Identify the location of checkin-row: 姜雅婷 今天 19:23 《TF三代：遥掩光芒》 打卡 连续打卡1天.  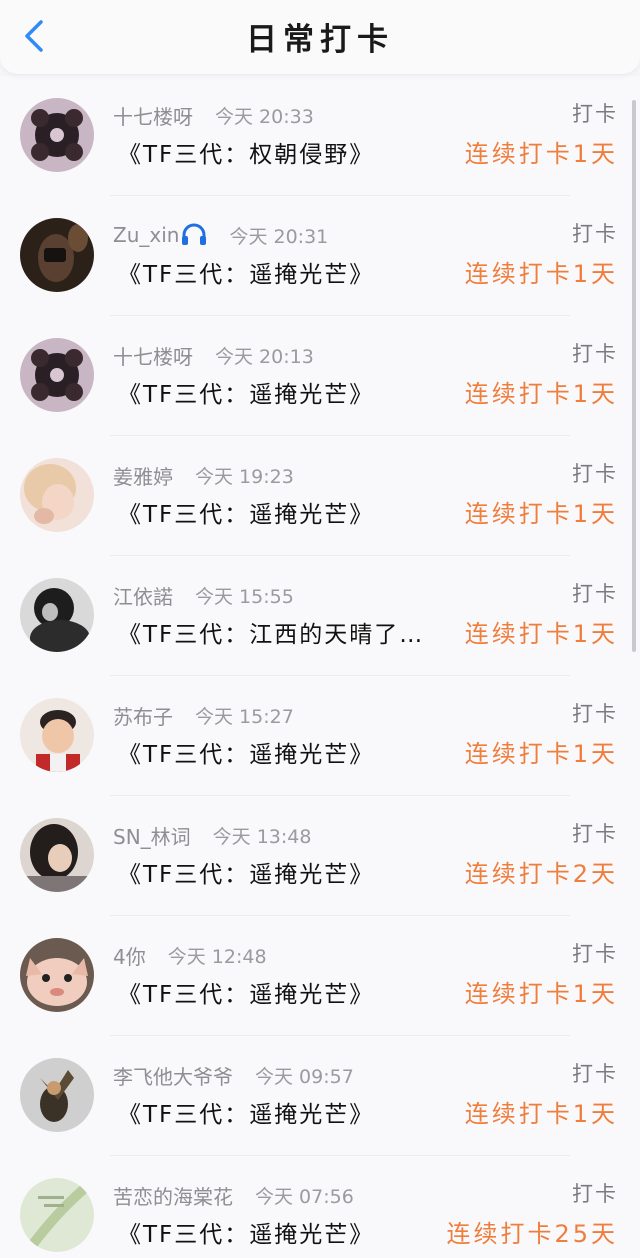
(320, 496).